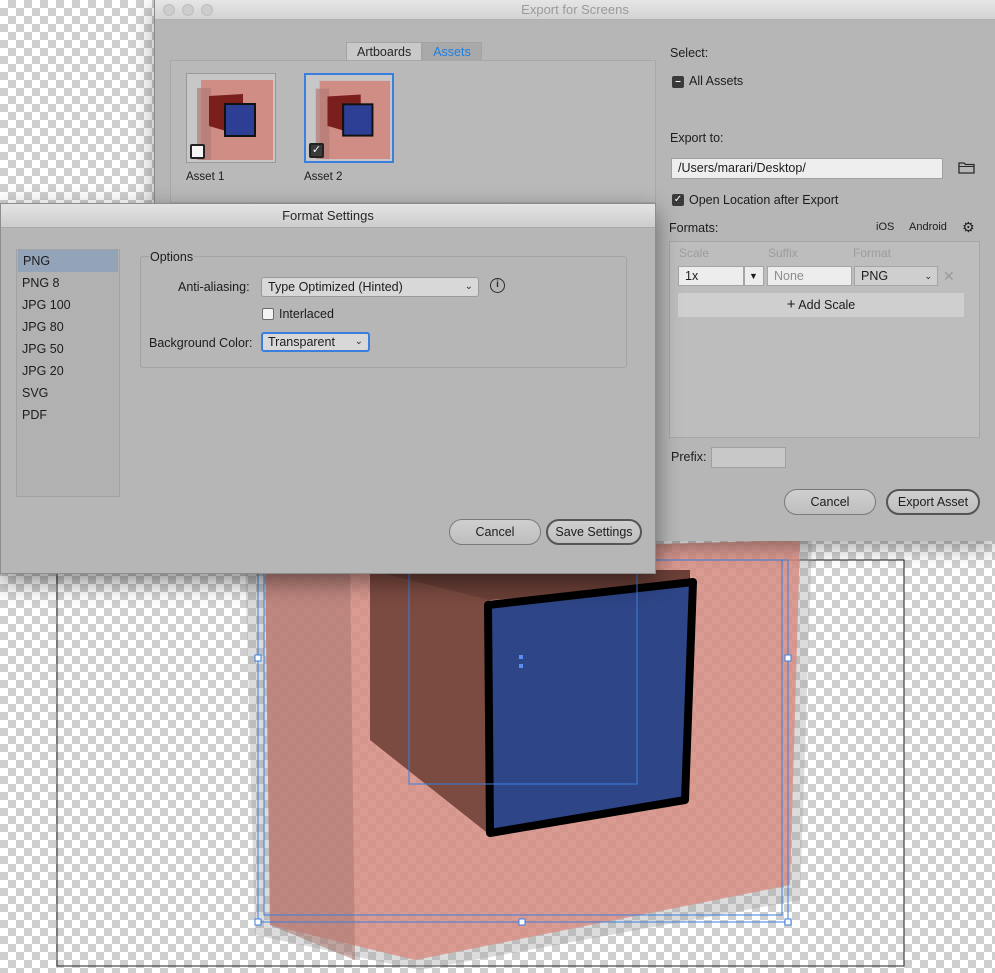 The image size is (995, 973). What do you see at coordinates (933, 502) in the screenshot?
I see `export-asset-button: Export Asset` at bounding box center [933, 502].